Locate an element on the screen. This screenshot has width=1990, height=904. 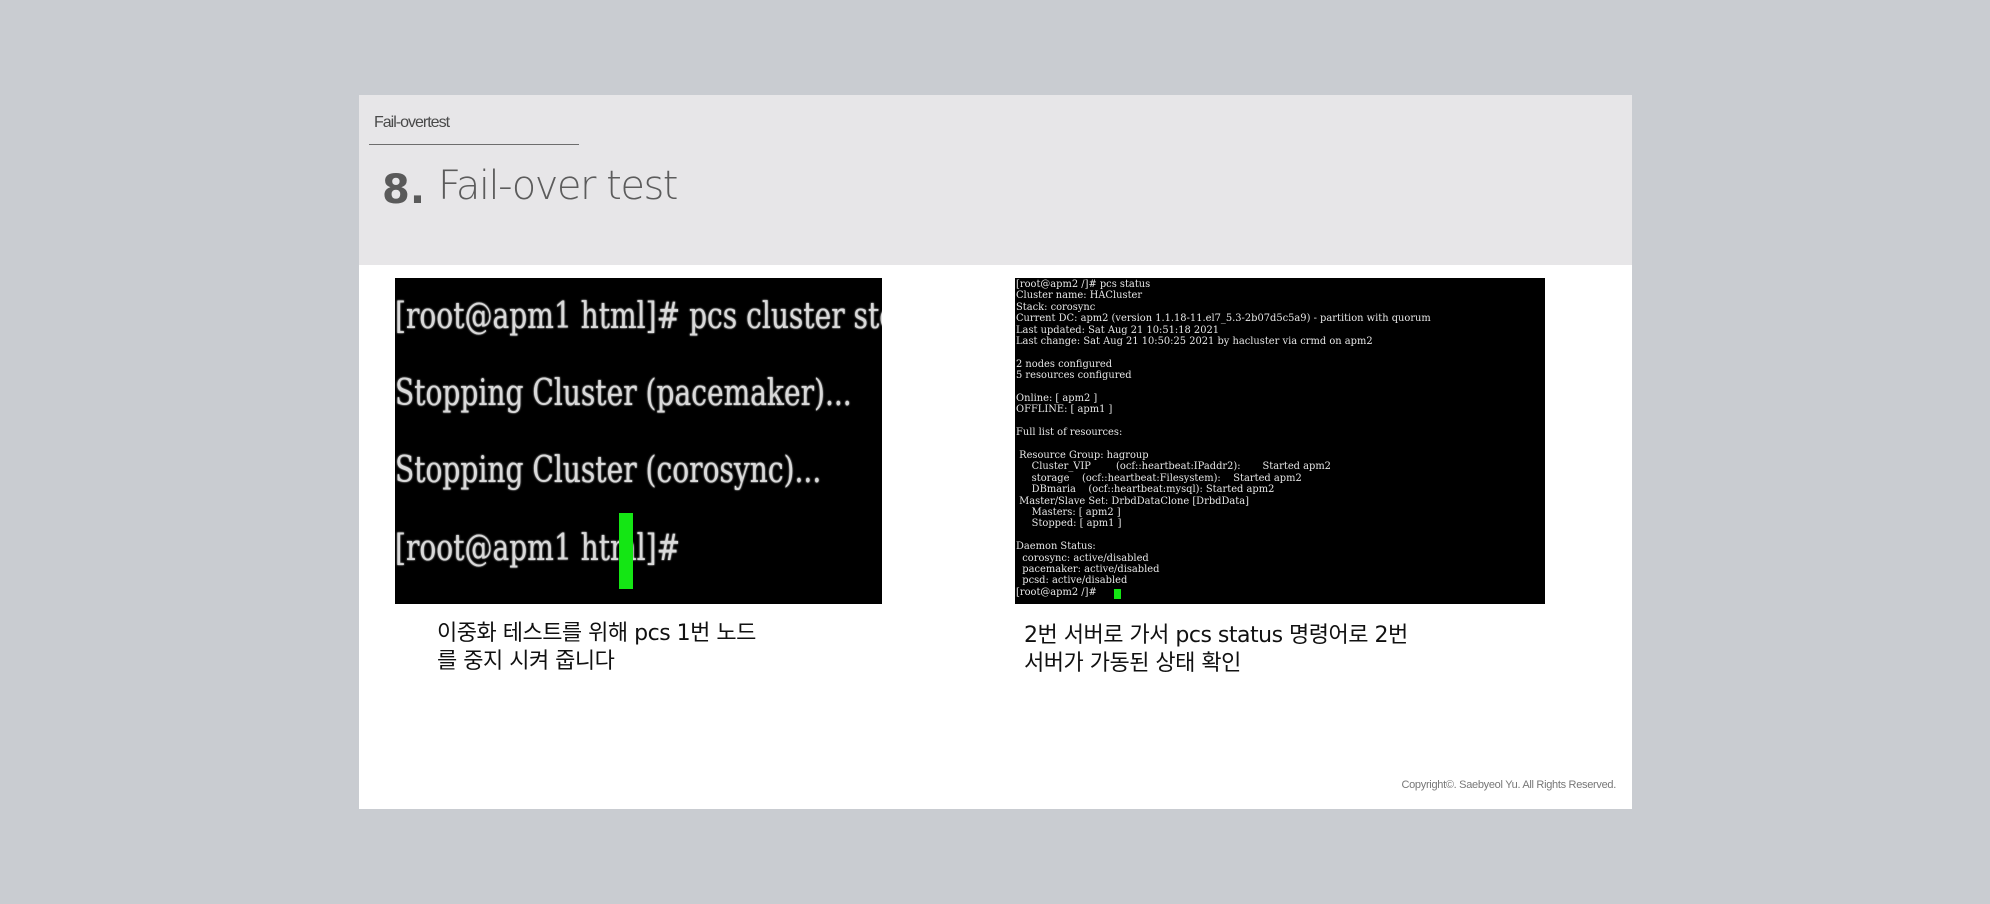
terminal-line: Stopped: [ apm1 ] is located at coordinates (1069, 523).